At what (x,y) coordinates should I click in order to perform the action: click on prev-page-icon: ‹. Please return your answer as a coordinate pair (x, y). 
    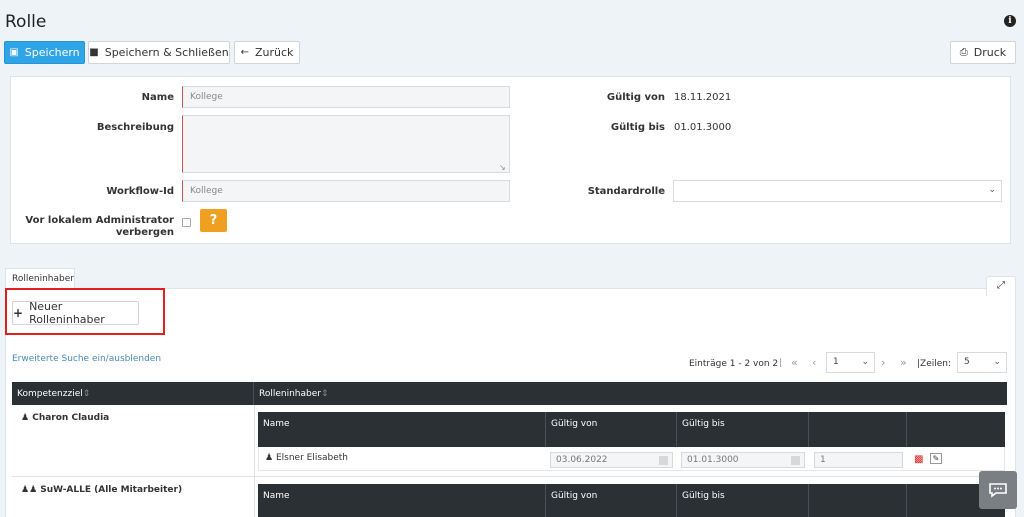
    Looking at the image, I should click on (814, 362).